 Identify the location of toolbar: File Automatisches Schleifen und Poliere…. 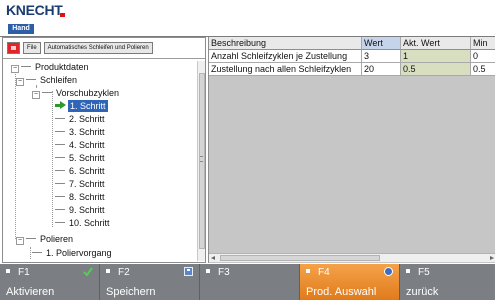
(80, 48).